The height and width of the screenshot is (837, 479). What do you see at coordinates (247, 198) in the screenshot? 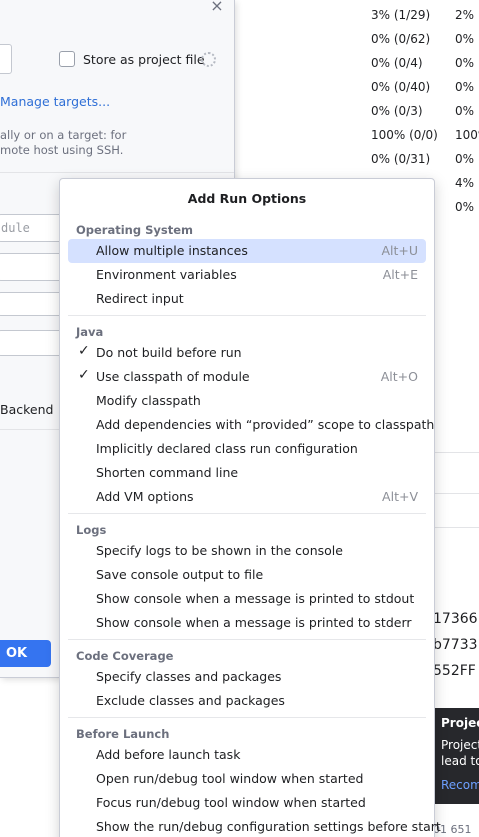
I see `popup-title: Add Run Options` at bounding box center [247, 198].